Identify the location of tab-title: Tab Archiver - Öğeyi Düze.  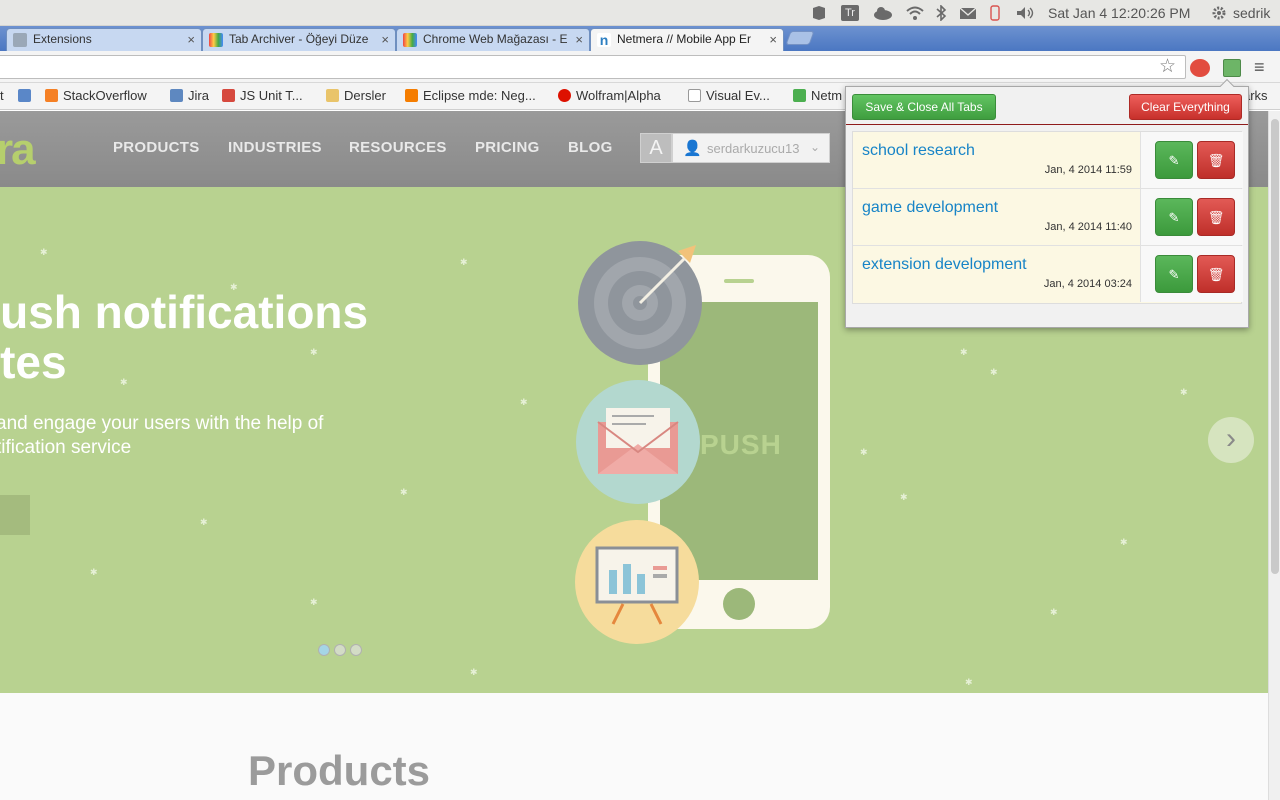
(299, 39).